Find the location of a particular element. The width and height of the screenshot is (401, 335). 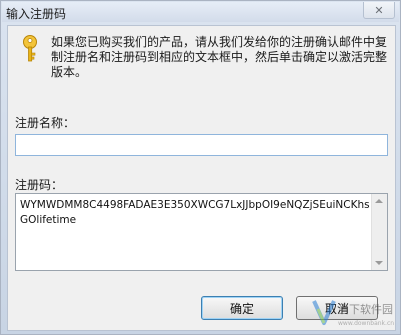

scroll-up-icon is located at coordinates (379, 201).